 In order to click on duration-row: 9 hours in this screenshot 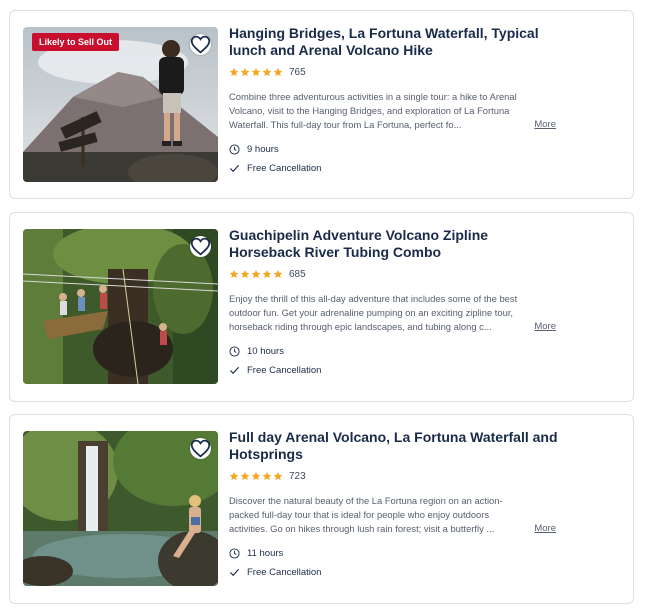, I will do `click(394, 149)`.